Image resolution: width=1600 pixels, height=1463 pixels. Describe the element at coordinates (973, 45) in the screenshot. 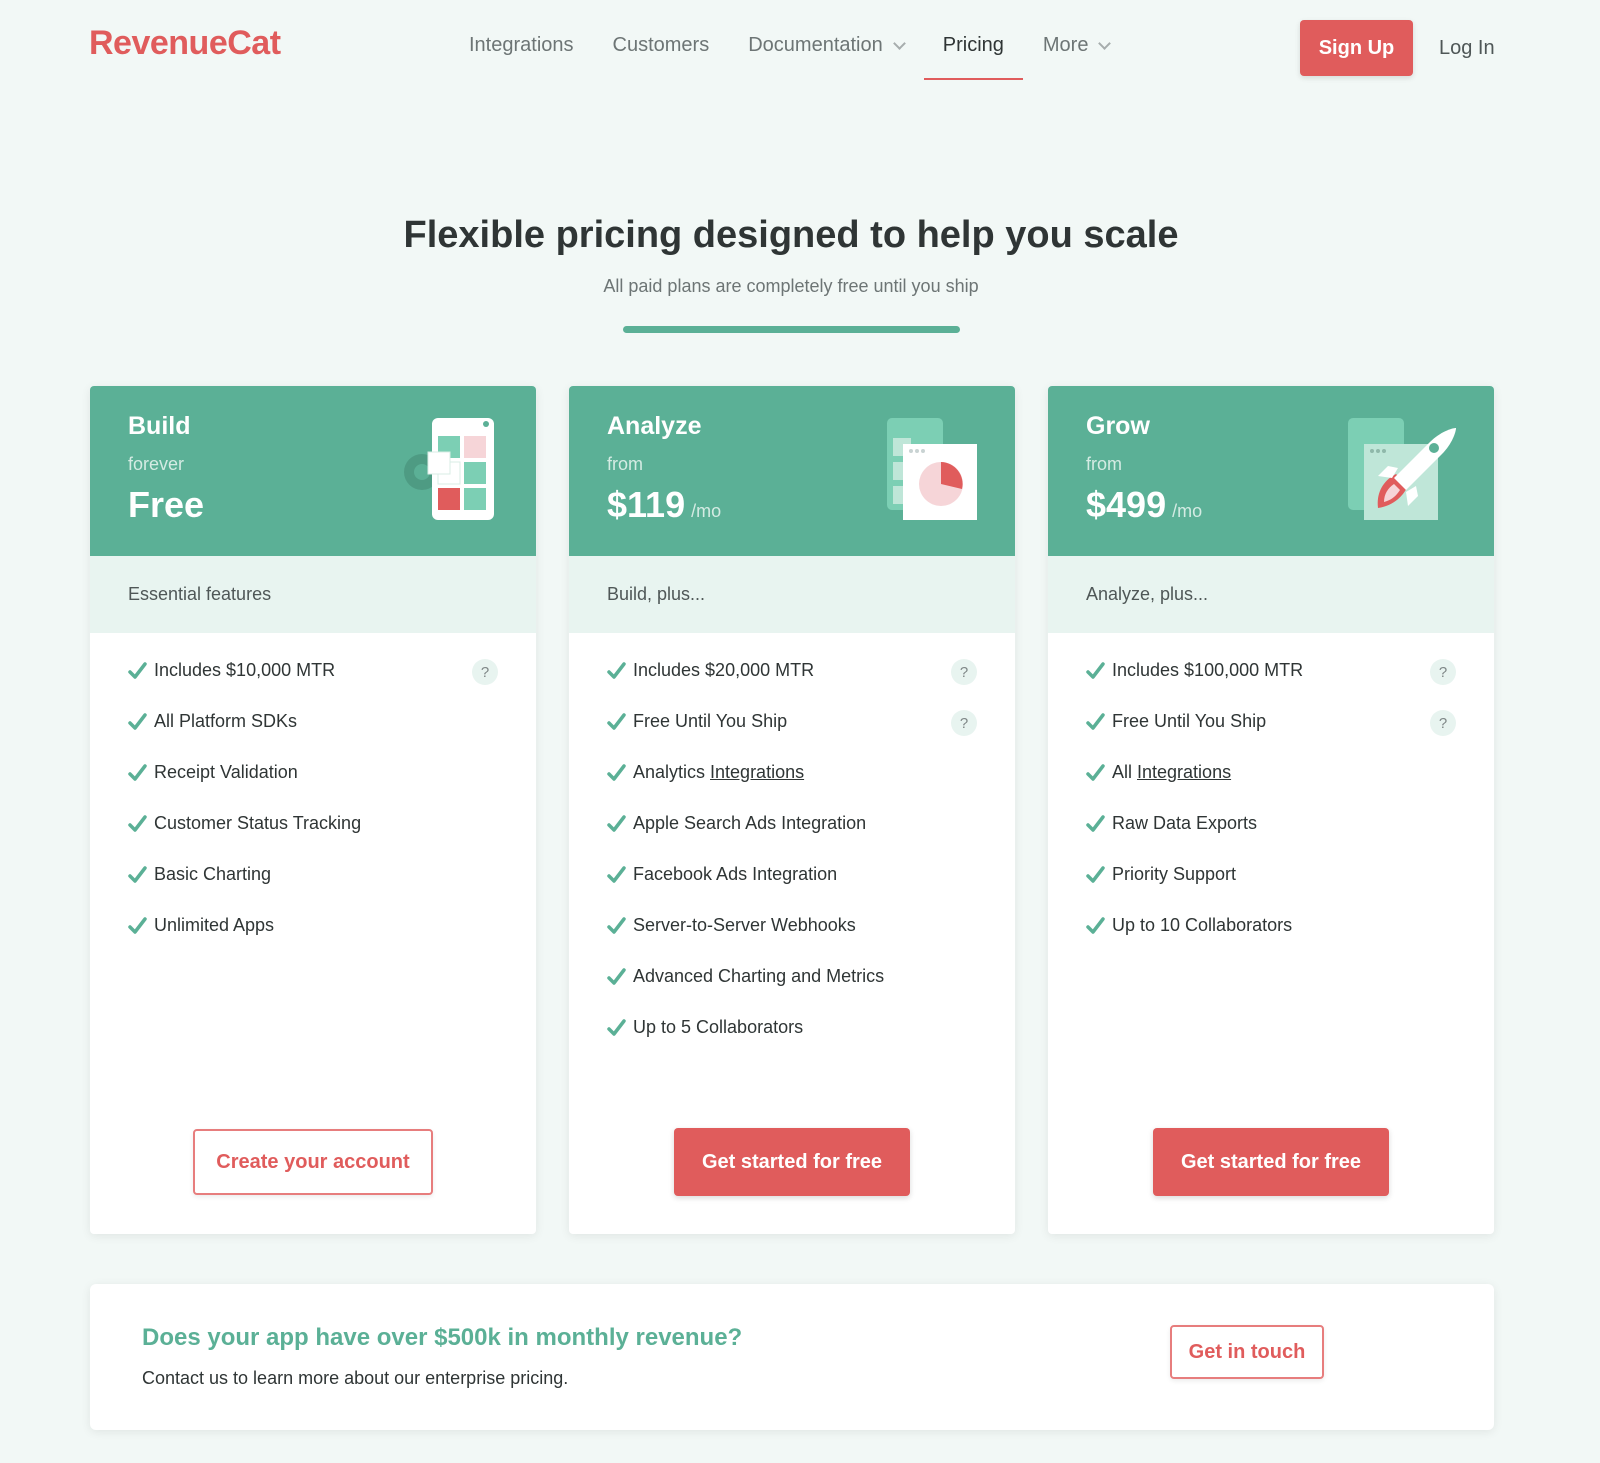

I see `nav-link-label: Pricing` at that location.